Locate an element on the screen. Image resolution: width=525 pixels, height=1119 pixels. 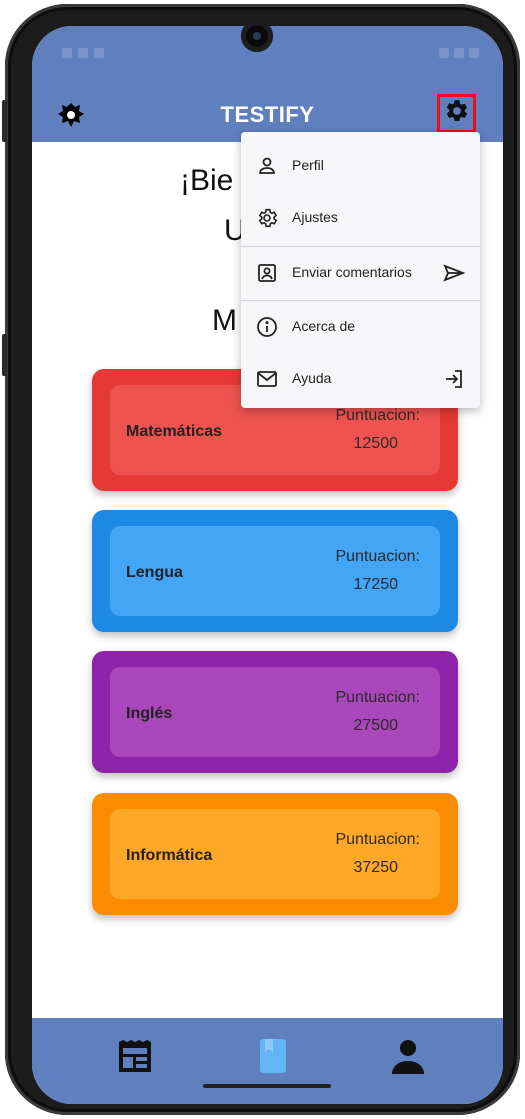
gear-icon is located at coordinates (457, 113).